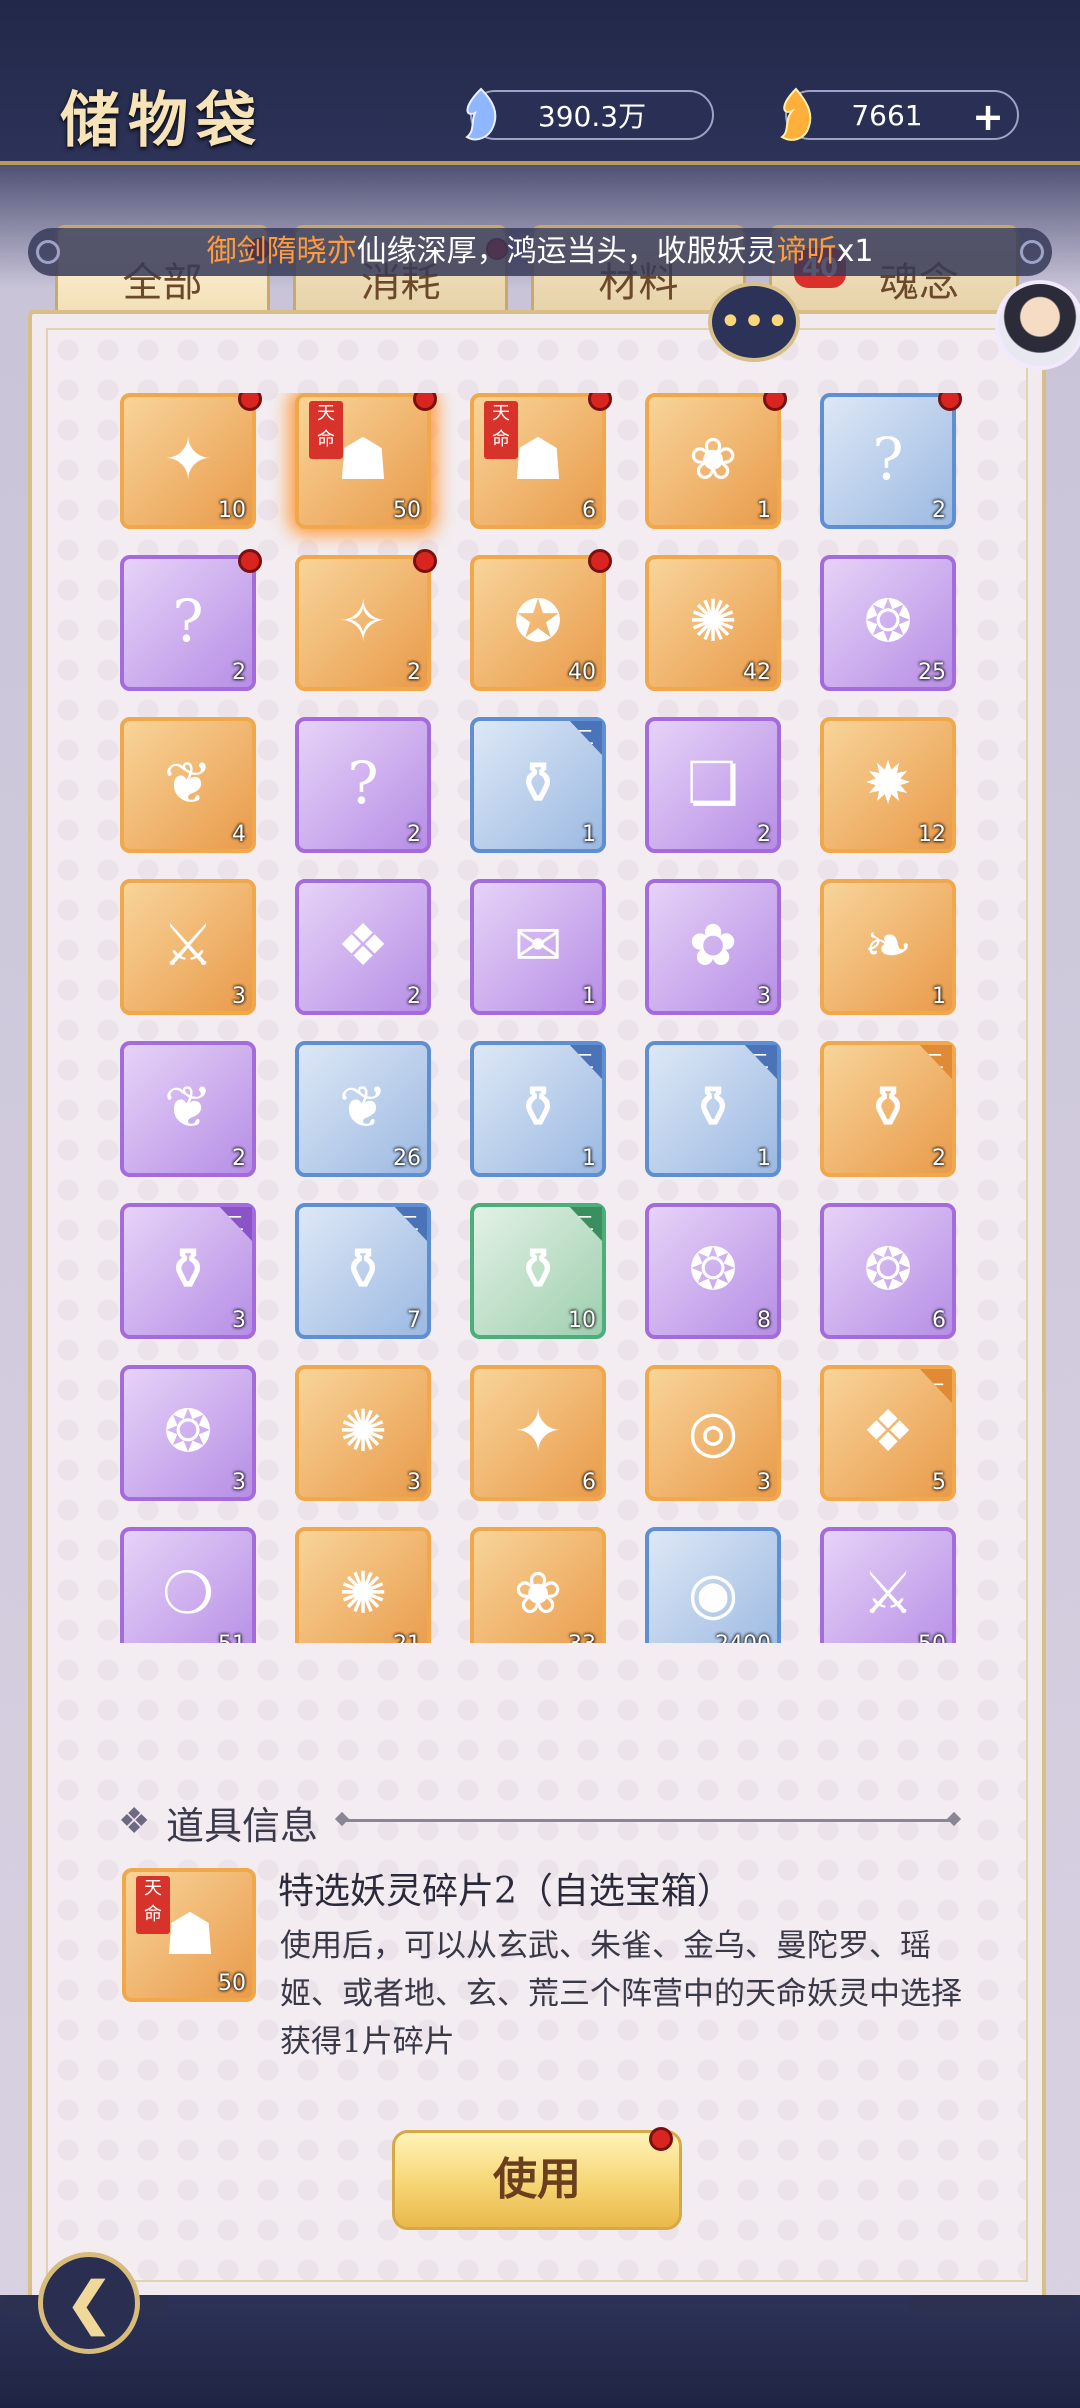  I want to click on inventory-item: ❍ 51, so click(188, 1585).